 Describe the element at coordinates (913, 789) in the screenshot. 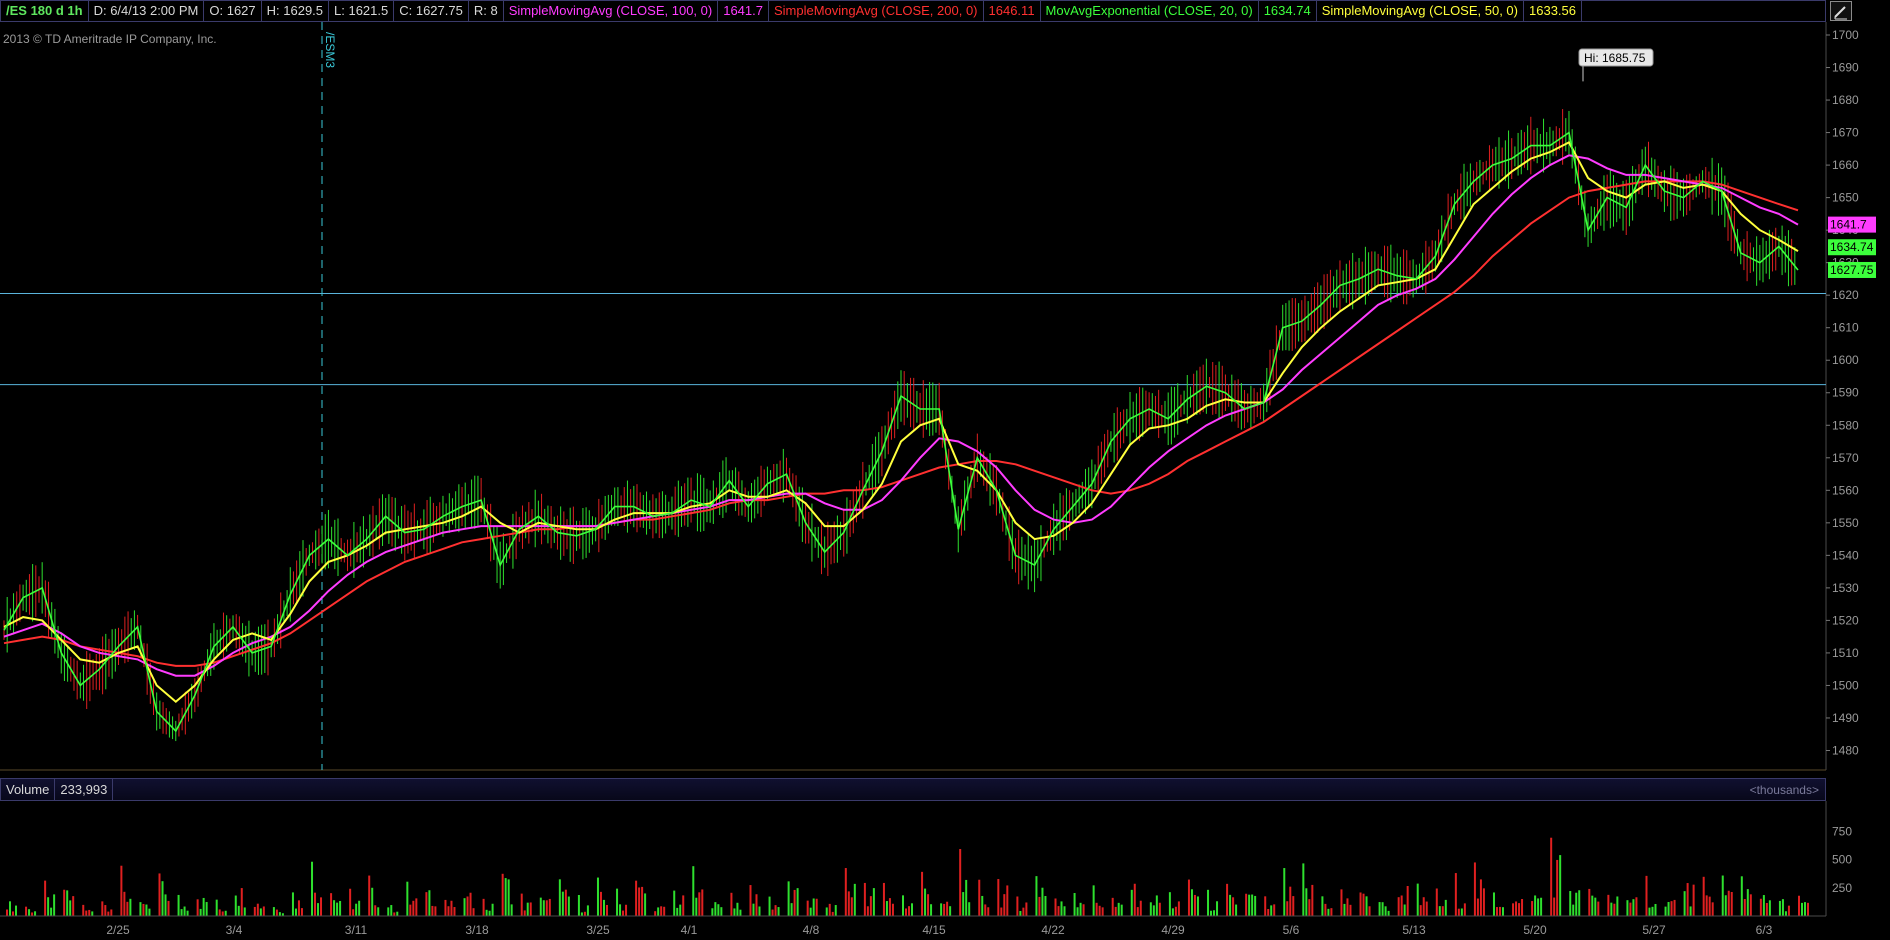

I see `volume-header: Volume 233,993 <thousands>` at that location.